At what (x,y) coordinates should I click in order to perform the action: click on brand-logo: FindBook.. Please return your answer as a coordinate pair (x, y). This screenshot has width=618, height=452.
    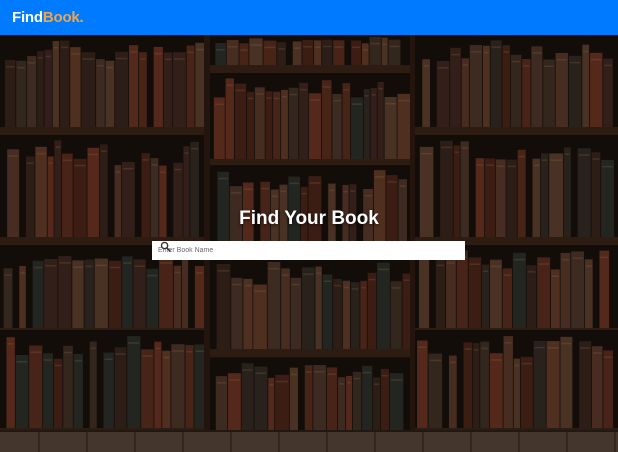
    Looking at the image, I should click on (48, 17).